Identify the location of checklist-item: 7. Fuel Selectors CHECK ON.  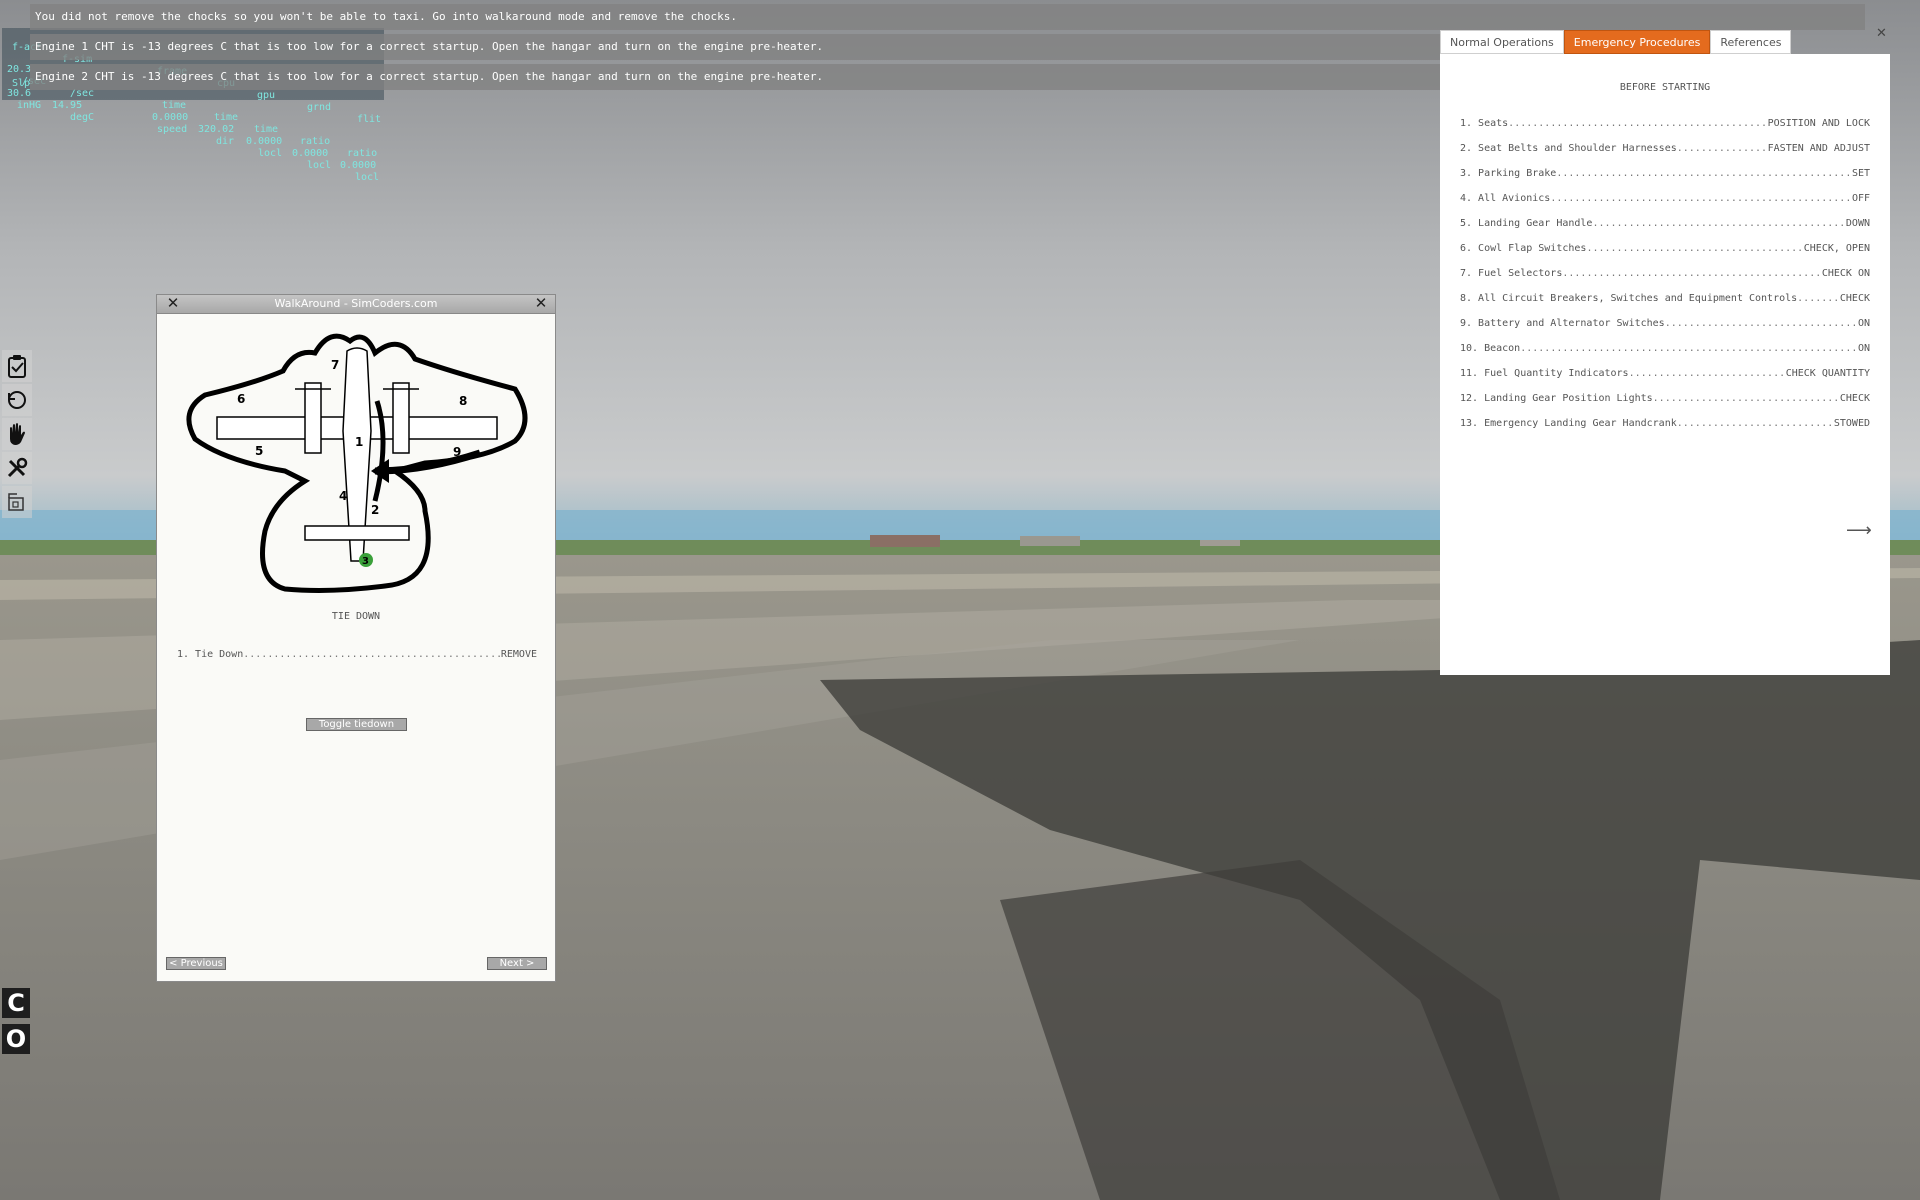
(1665, 280).